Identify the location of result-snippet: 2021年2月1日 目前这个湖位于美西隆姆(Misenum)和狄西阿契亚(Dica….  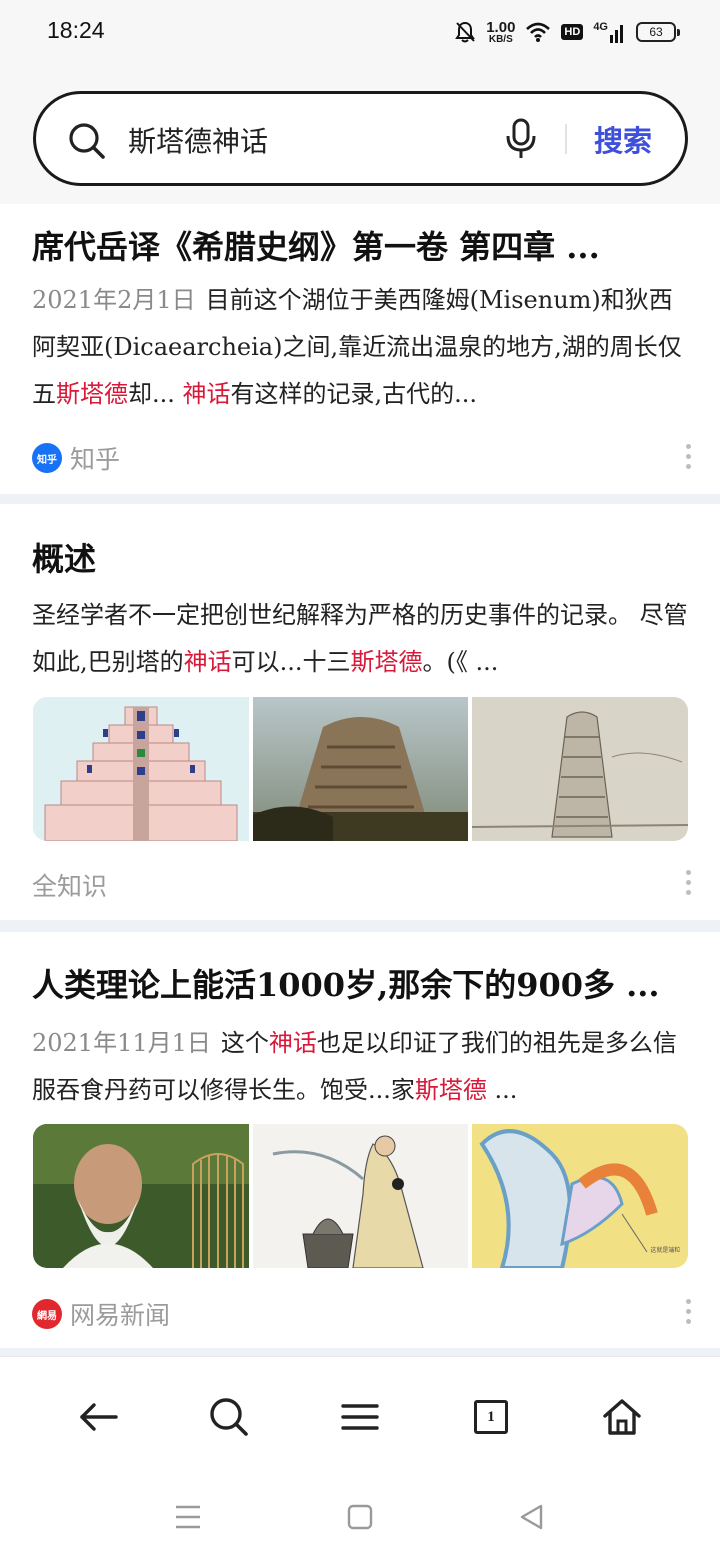
(360, 347).